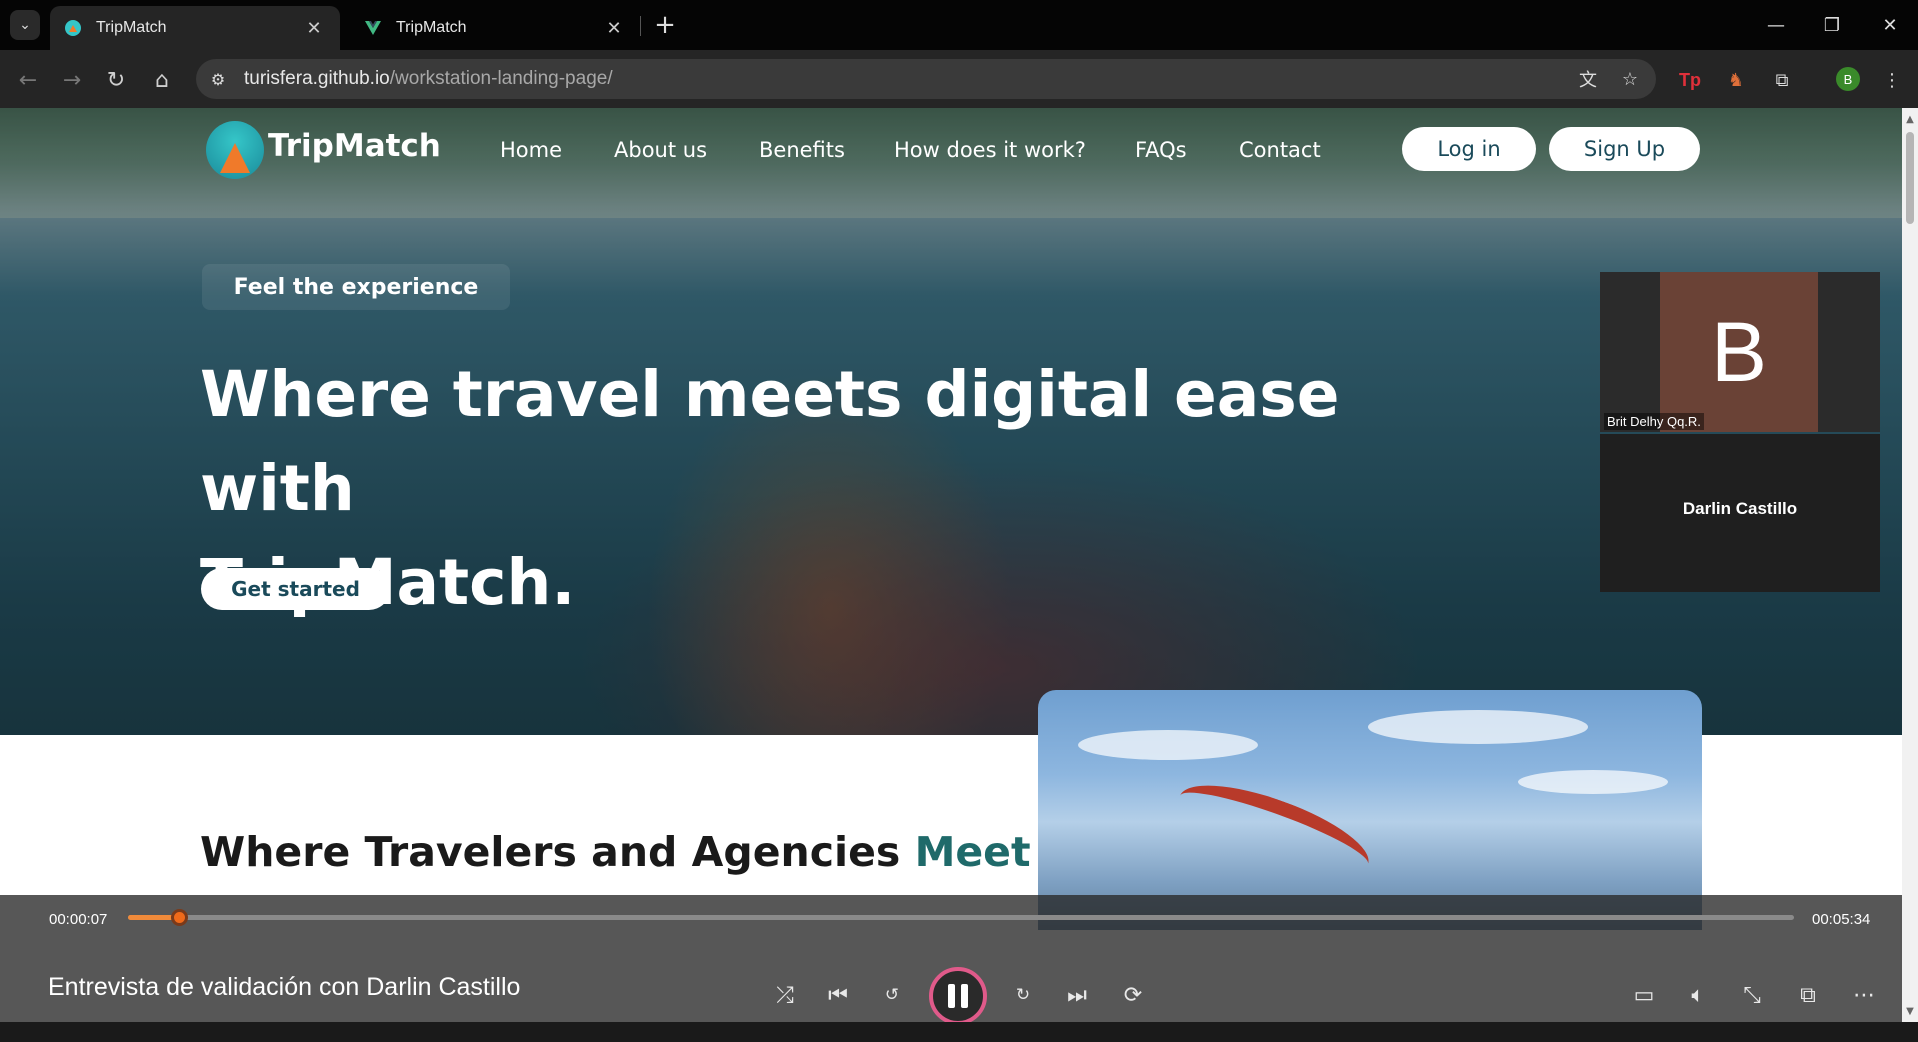 The width and height of the screenshot is (1918, 1042). I want to click on home-icon: ⌂, so click(162, 80).